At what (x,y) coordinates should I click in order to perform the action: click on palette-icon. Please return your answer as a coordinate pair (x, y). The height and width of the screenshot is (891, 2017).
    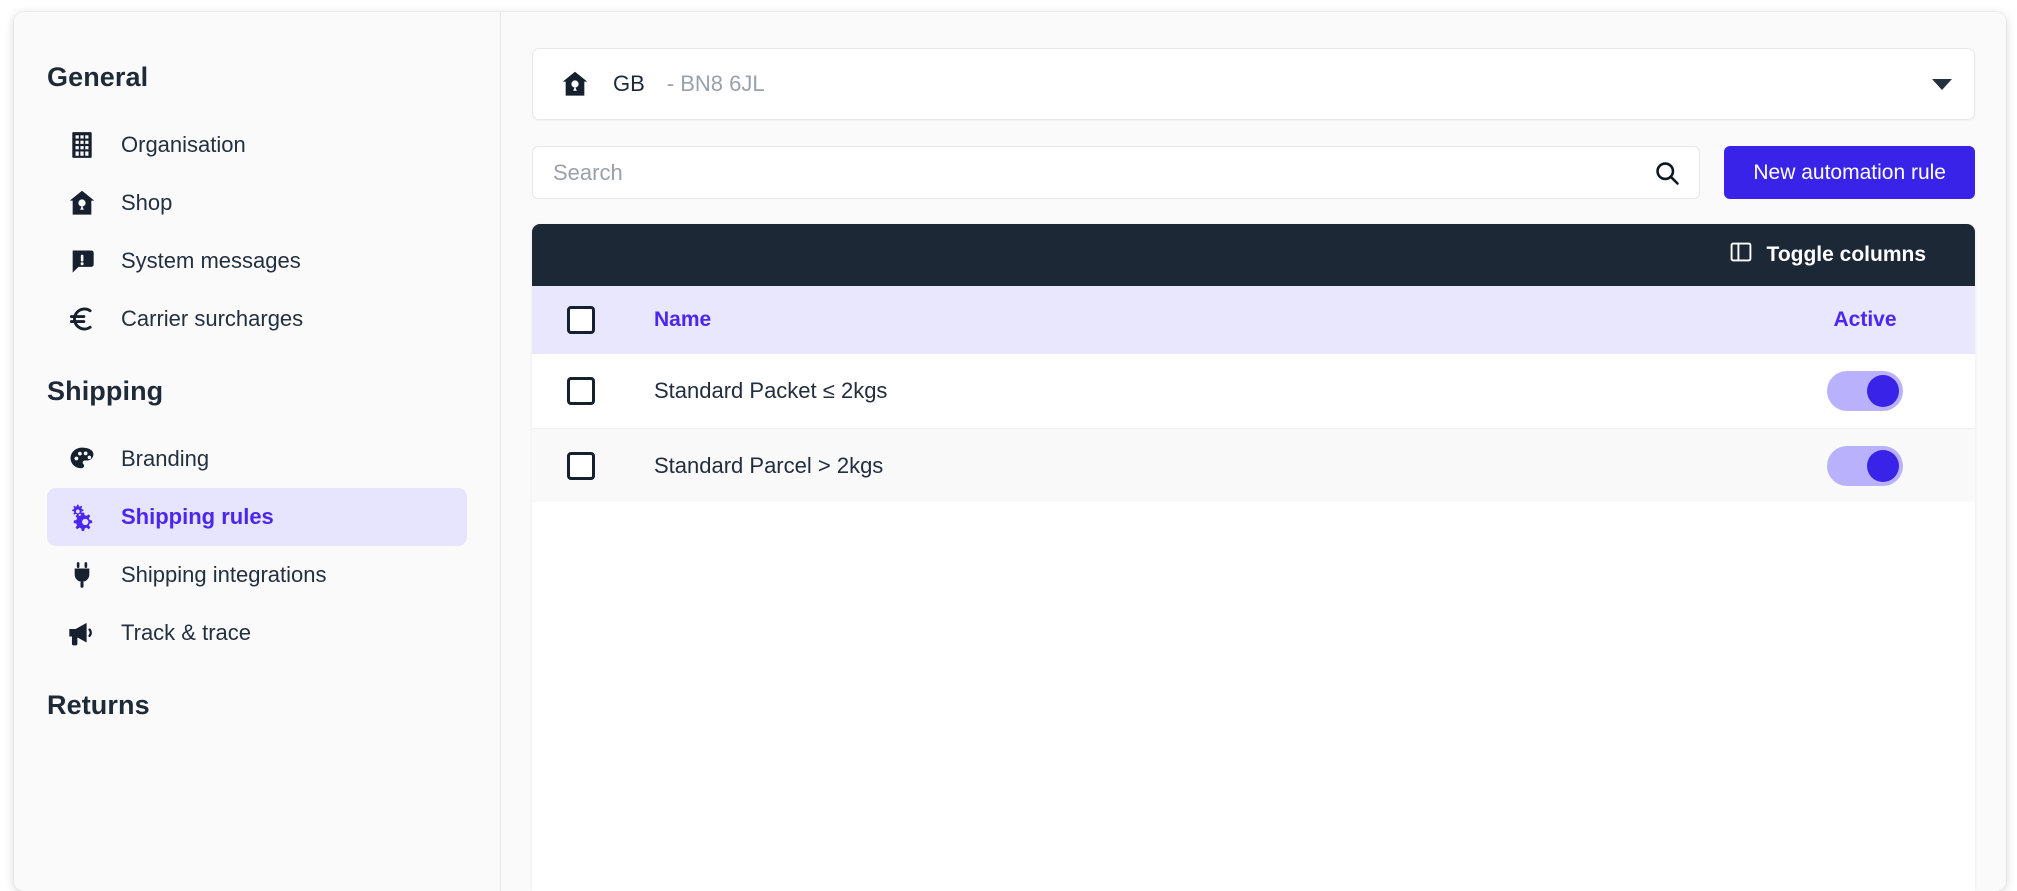
    Looking at the image, I should click on (82, 459).